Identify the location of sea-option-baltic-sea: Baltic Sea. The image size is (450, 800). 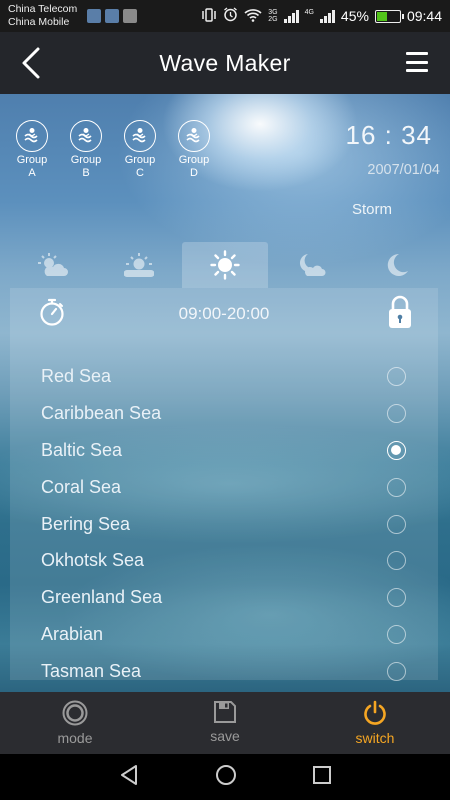
(224, 450).